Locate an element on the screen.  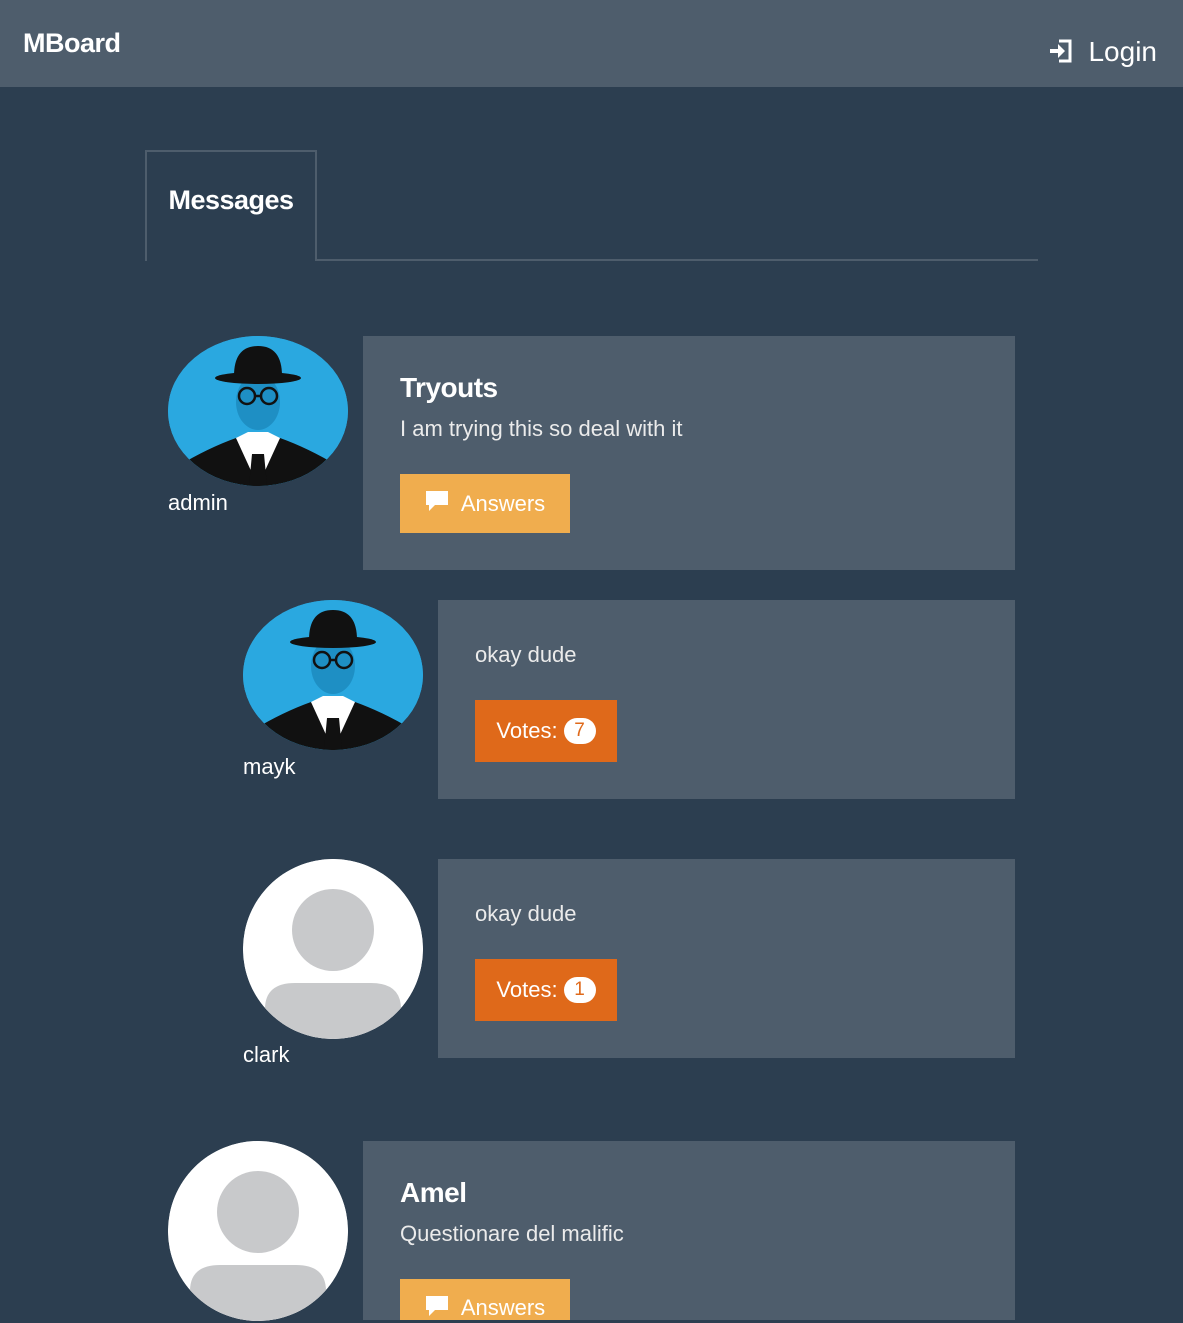
reply-card: okay dude Votes: 1 is located at coordinates (726, 958).